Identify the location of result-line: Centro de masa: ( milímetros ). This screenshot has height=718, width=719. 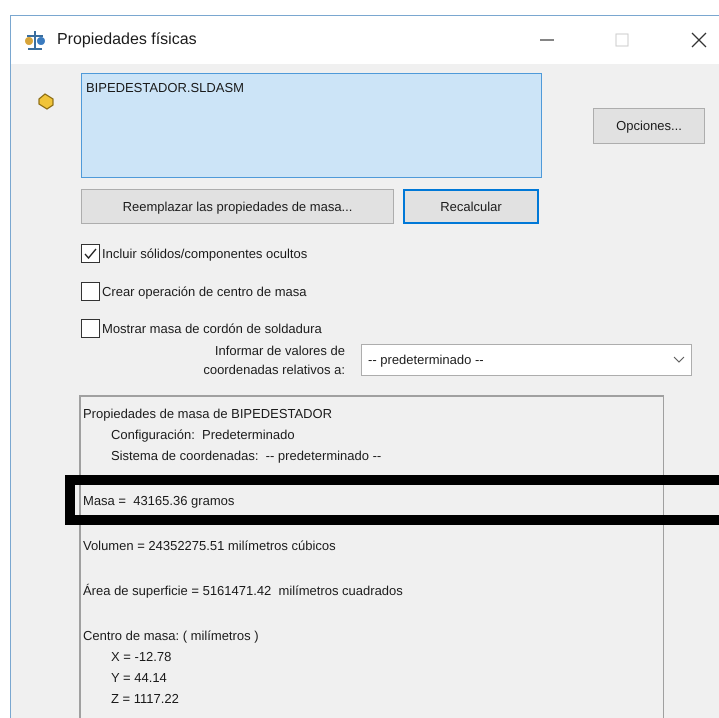
(171, 635).